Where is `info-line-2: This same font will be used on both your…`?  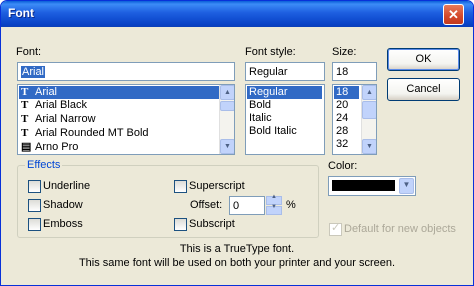
info-line-2: This same font will be used on both your… is located at coordinates (237, 263).